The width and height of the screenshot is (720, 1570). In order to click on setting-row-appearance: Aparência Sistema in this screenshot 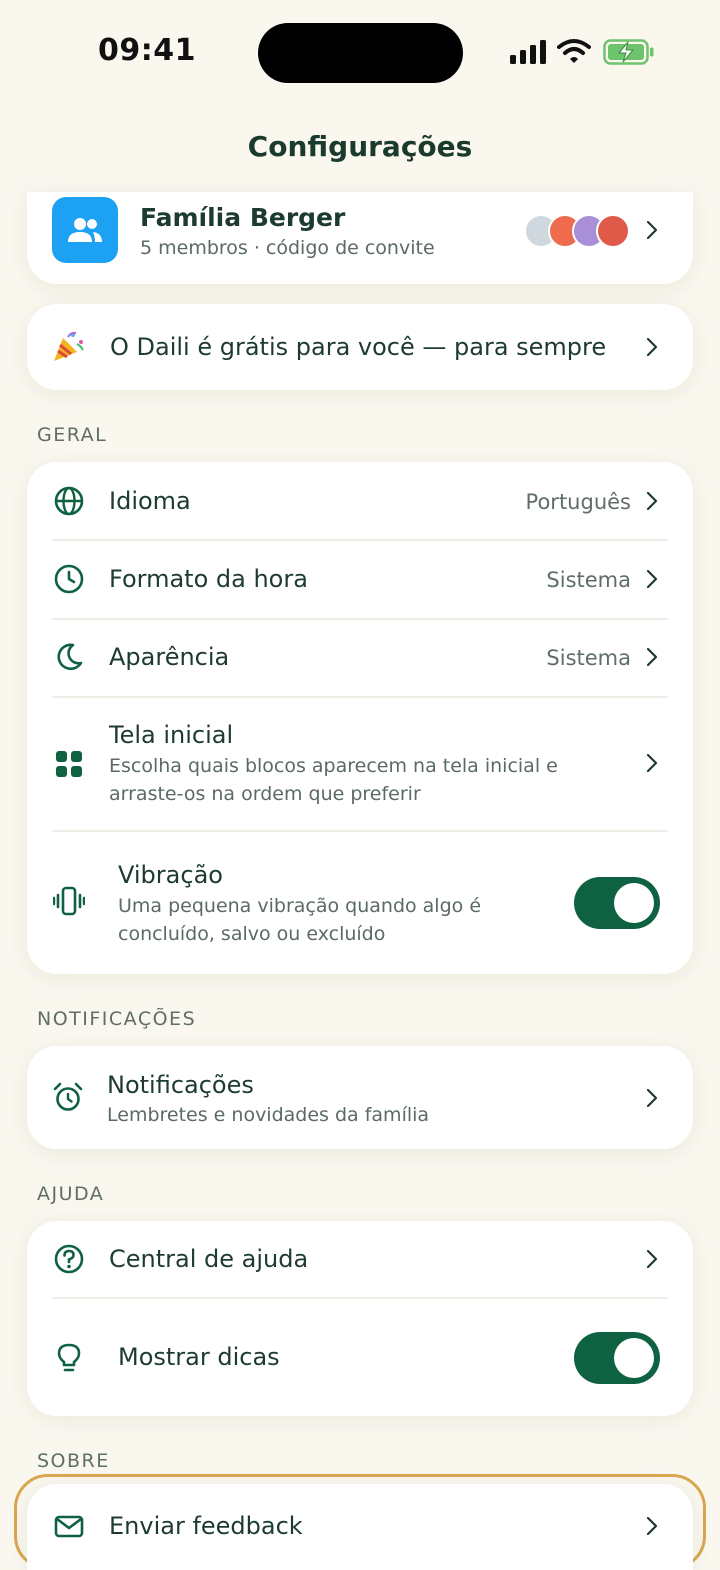, I will do `click(360, 657)`.